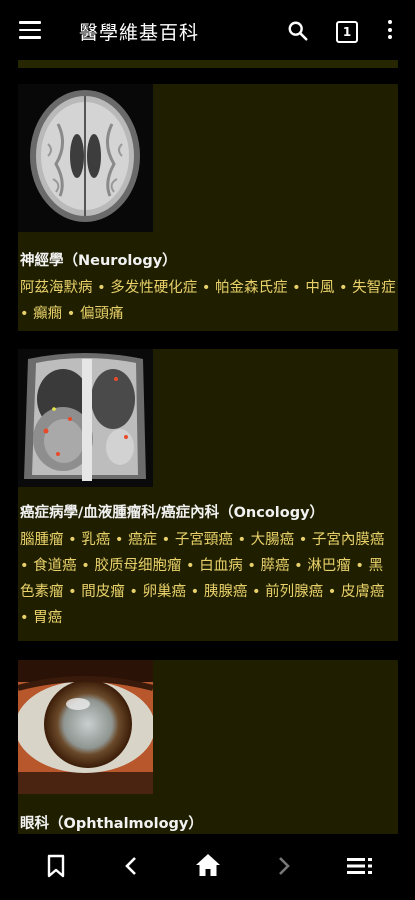 Image resolution: width=415 pixels, height=900 pixels. Describe the element at coordinates (329, 566) in the screenshot. I see `article-link: 淋巴瘤` at that location.